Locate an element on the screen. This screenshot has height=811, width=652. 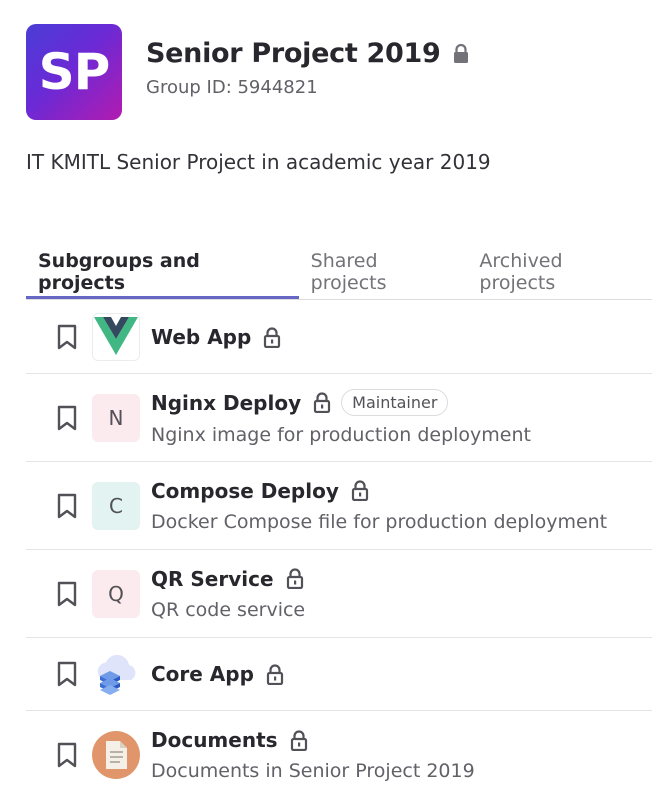
project-info: Core App is located at coordinates (217, 674).